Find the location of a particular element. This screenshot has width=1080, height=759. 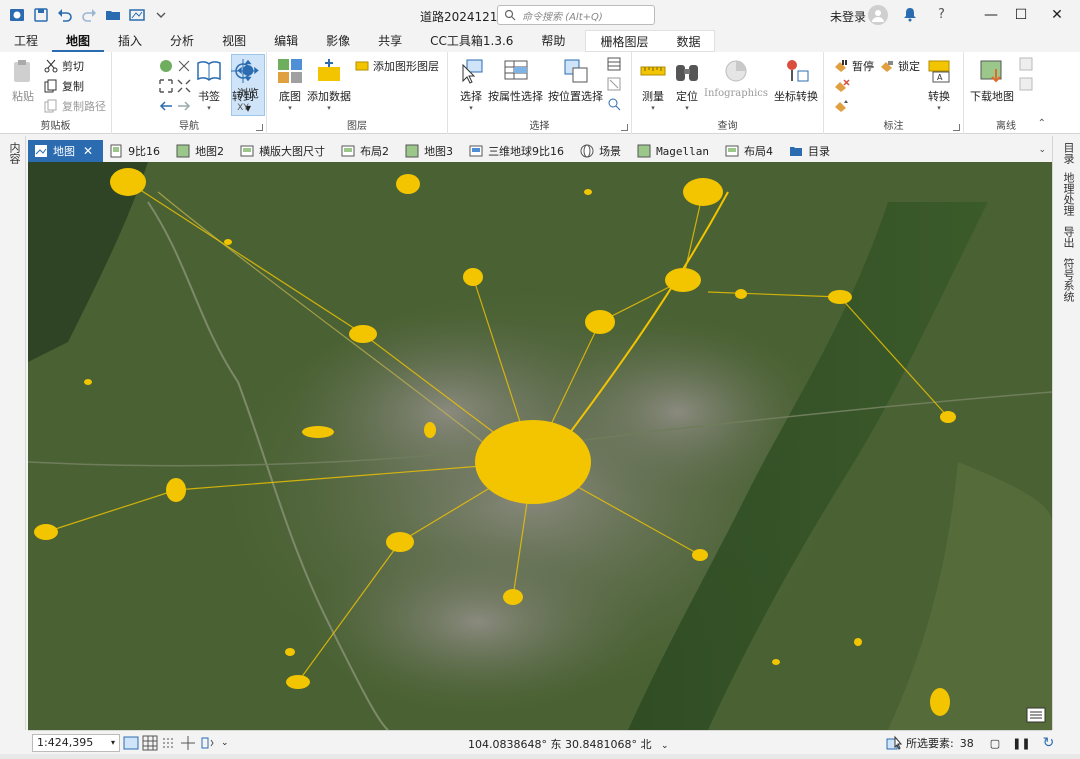

tab-analysis: 分析 is located at coordinates (182, 41).